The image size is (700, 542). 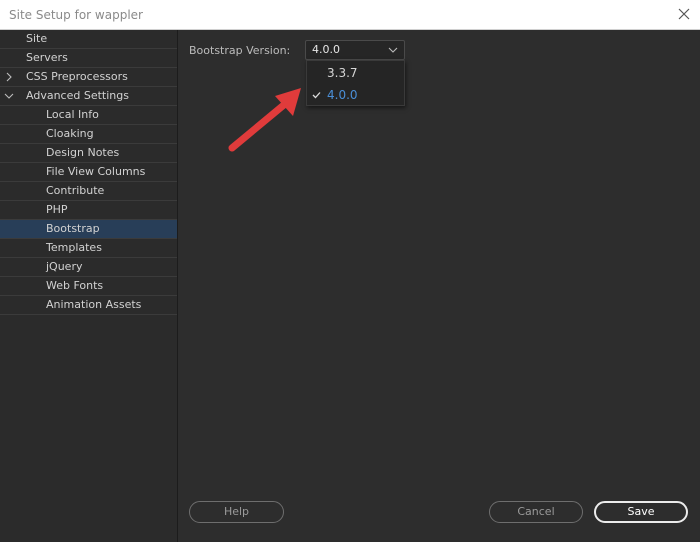 What do you see at coordinates (94, 304) in the screenshot?
I see `sidebar-item-label: Animation Assets` at bounding box center [94, 304].